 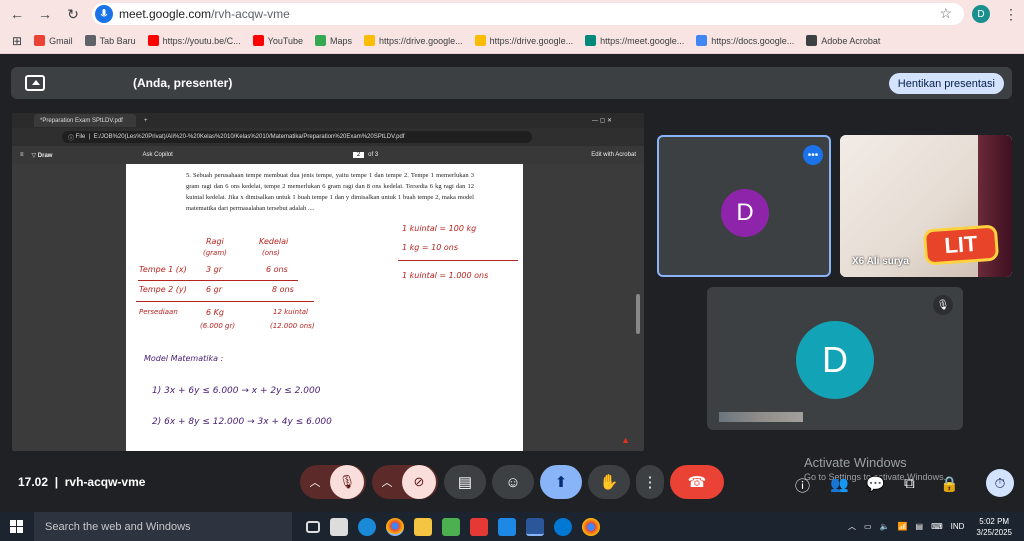 What do you see at coordinates (650, 482) in the screenshot?
I see `more-options-button: ⋮` at bounding box center [650, 482].